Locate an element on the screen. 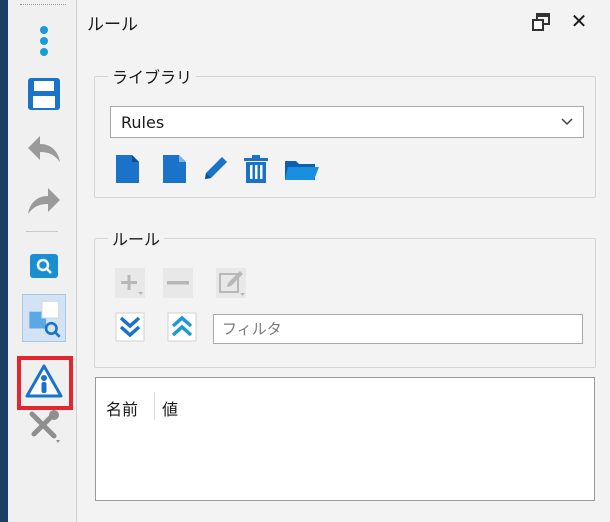 The height and width of the screenshot is (522, 610). float-window-button is located at coordinates (541, 22).